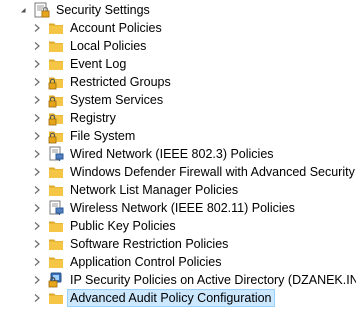 The height and width of the screenshot is (309, 356). I want to click on security-settings-icon, so click(42, 10).